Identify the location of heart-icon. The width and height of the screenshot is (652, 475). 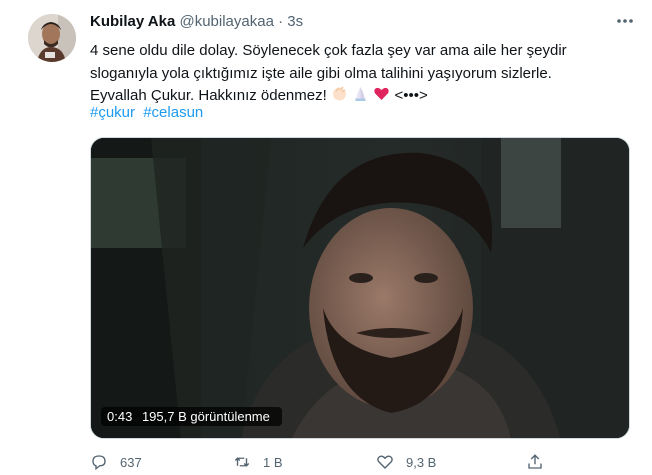
(385, 462).